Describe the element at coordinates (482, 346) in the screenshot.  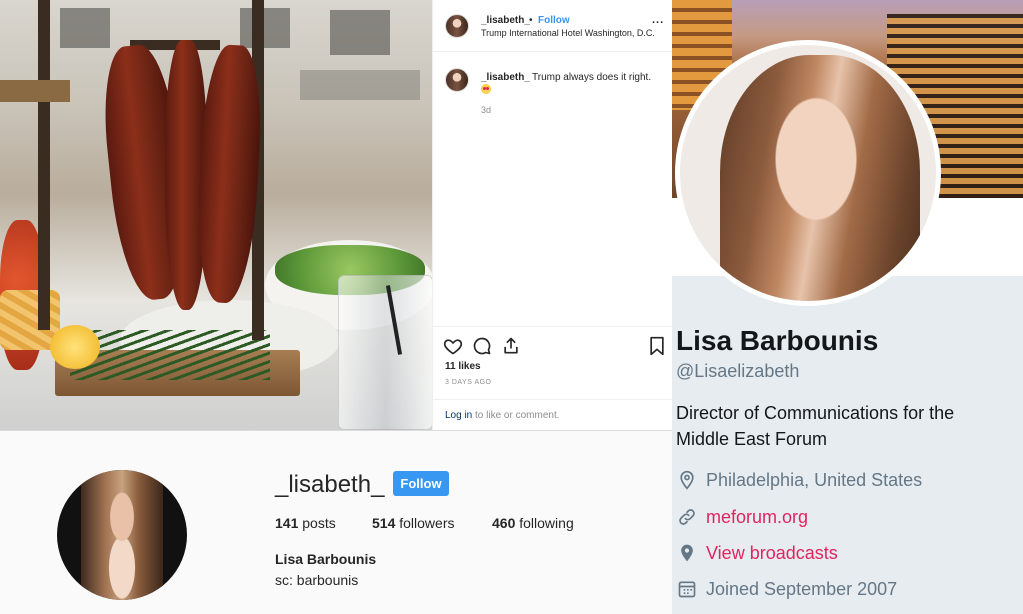
I see `comment-icon` at that location.